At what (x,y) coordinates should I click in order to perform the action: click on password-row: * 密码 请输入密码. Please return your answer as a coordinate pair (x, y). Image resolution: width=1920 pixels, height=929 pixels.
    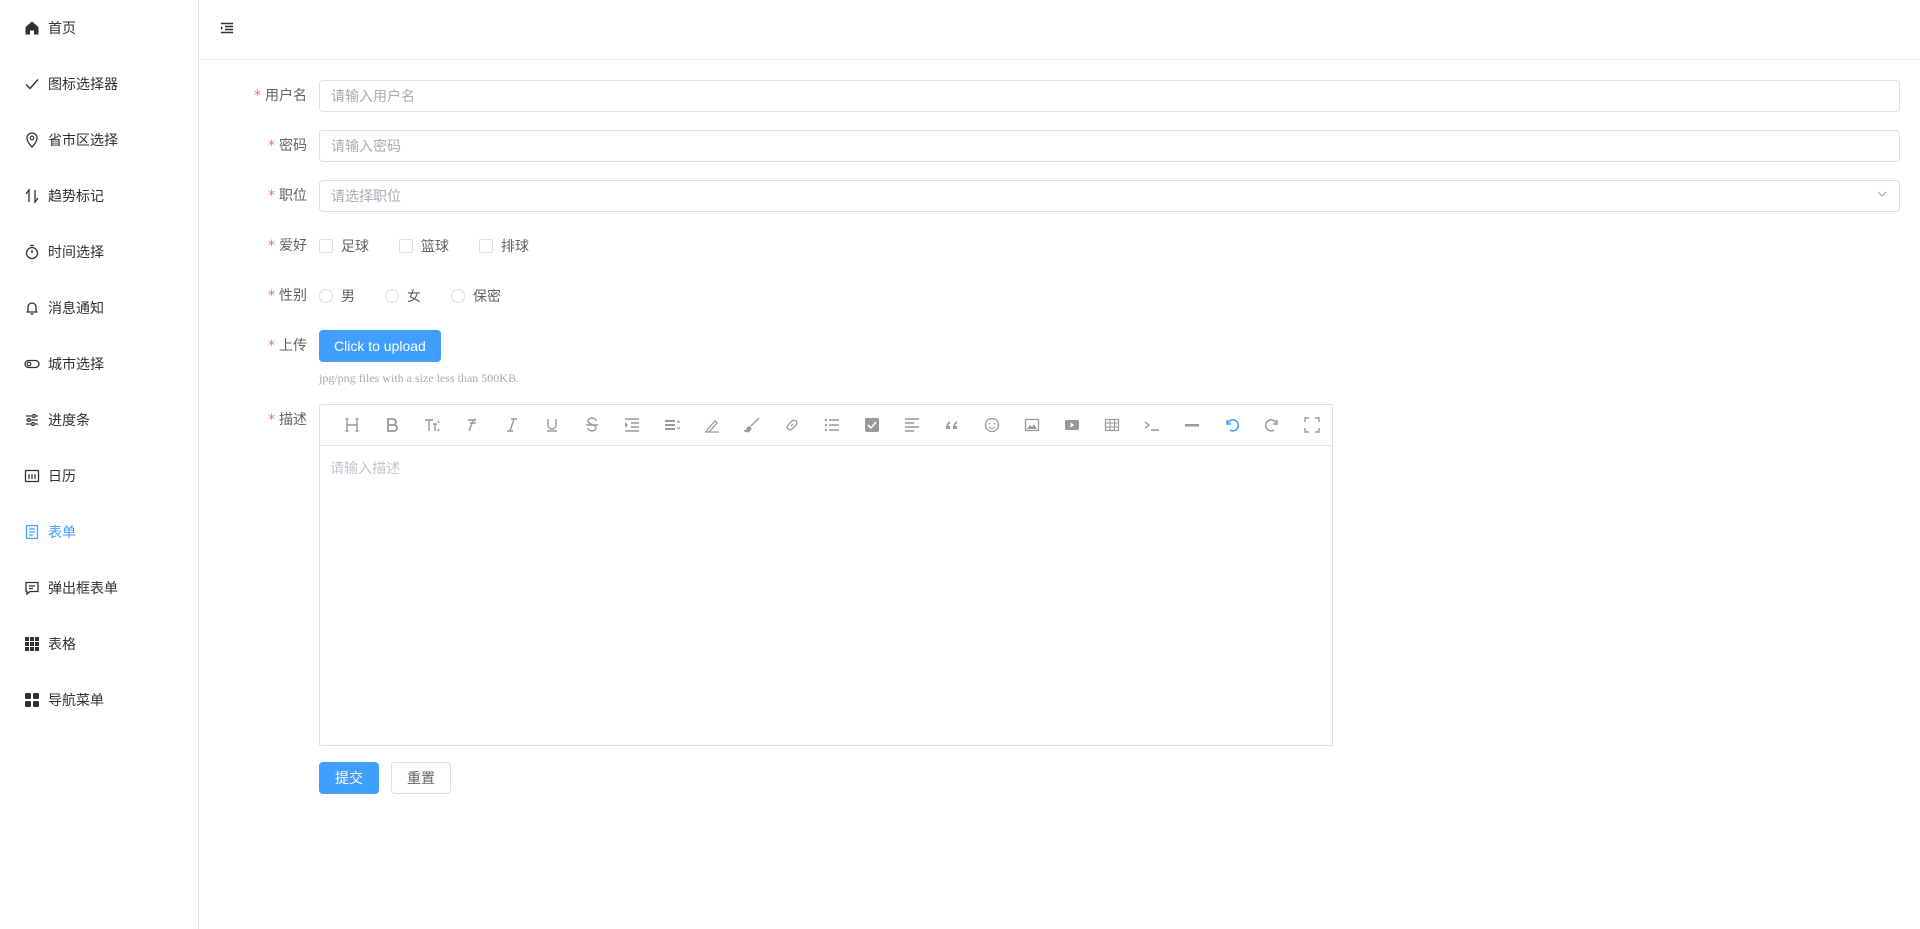
    Looking at the image, I should click on (1059, 146).